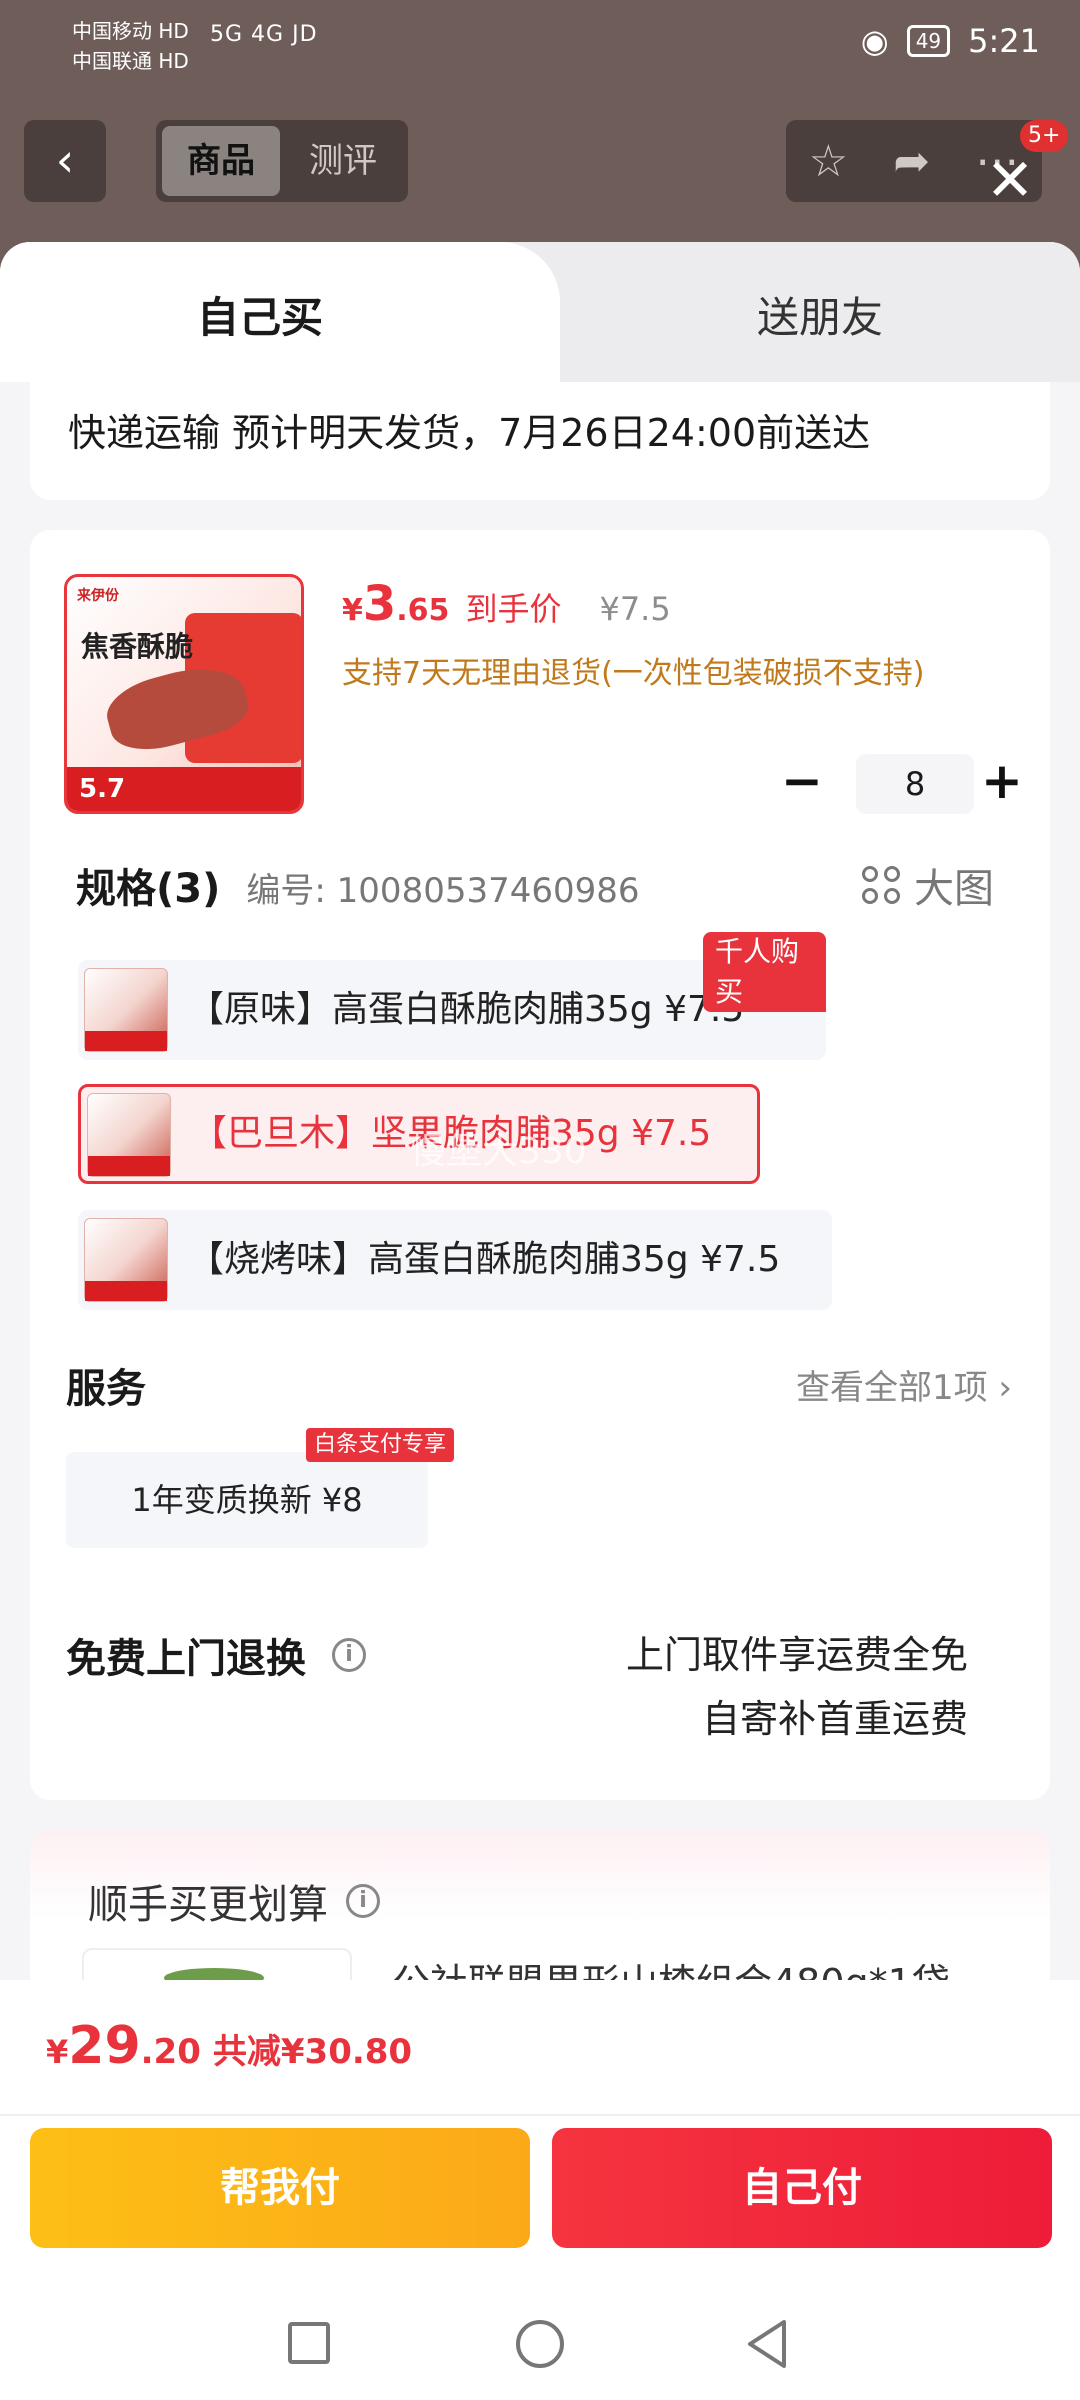 This screenshot has height=2400, width=1080. Describe the element at coordinates (379, 604) in the screenshot. I see `price-integer: 3` at that location.